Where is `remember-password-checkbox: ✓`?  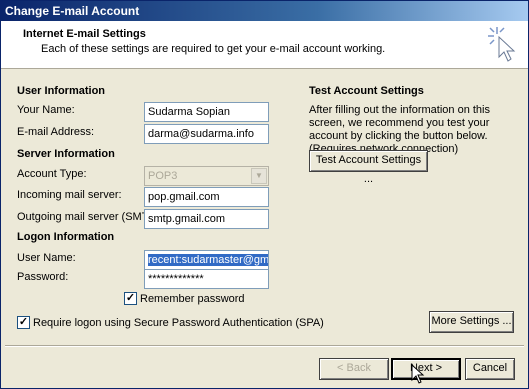 remember-password-checkbox: ✓ is located at coordinates (130, 298).